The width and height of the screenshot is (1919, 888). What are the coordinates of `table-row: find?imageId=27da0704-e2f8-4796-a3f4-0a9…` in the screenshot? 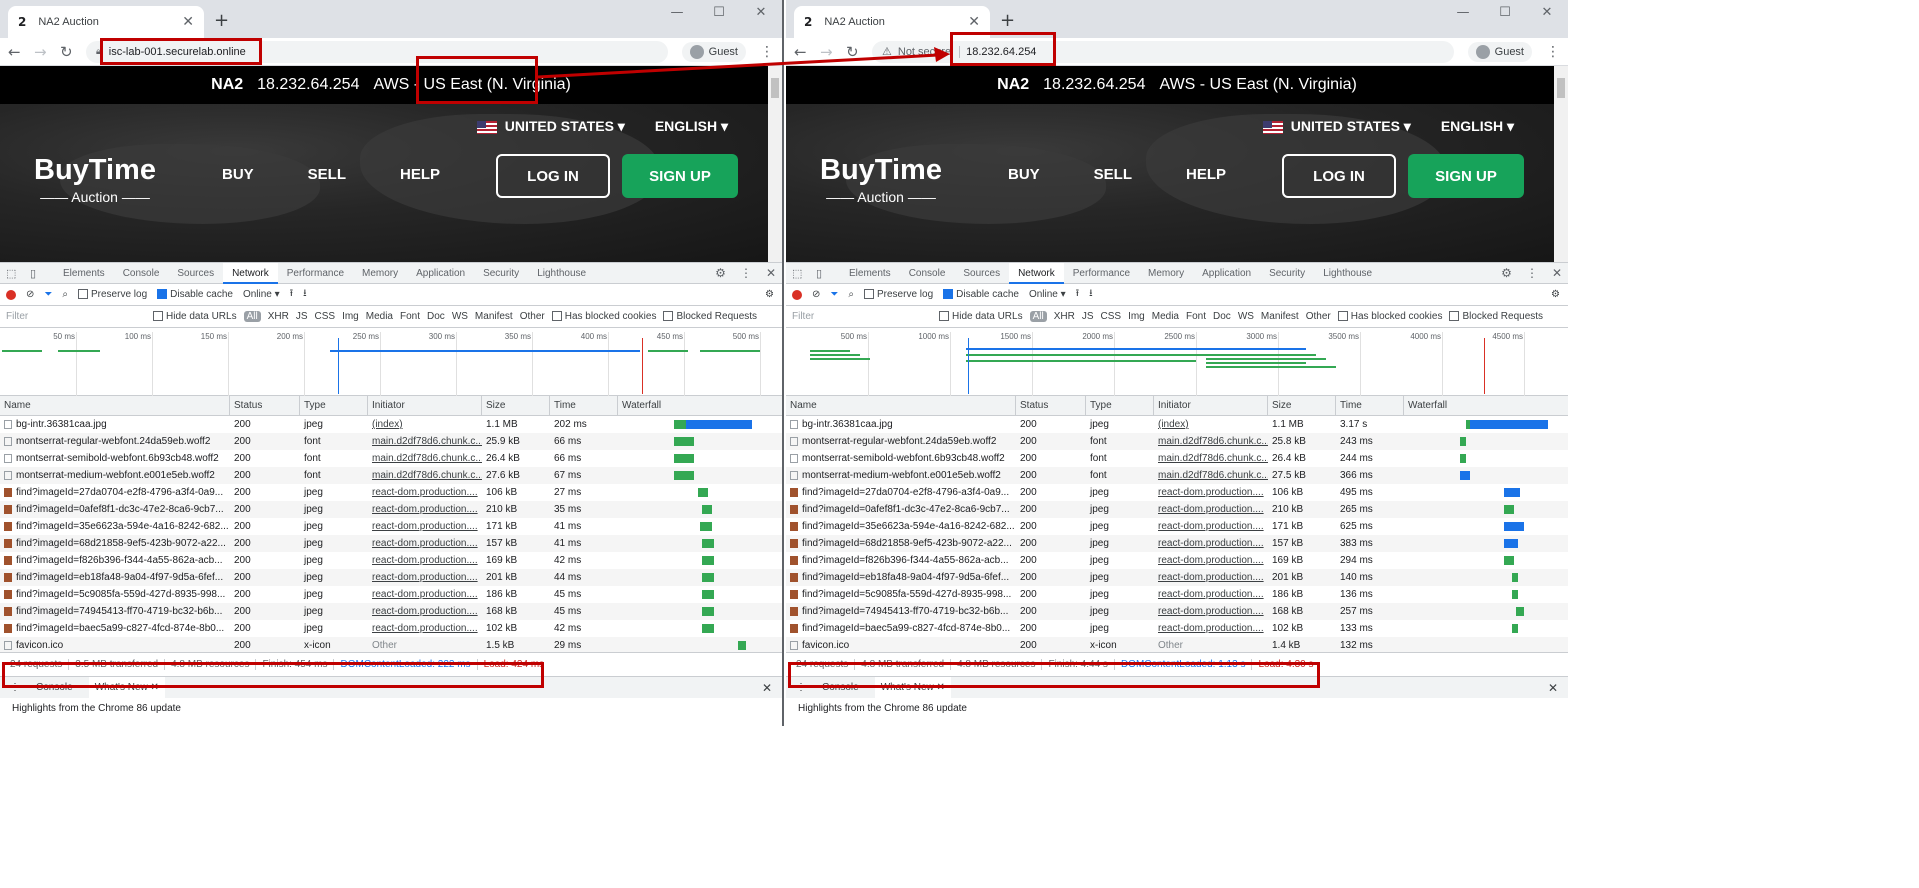 It's located at (1177, 492).